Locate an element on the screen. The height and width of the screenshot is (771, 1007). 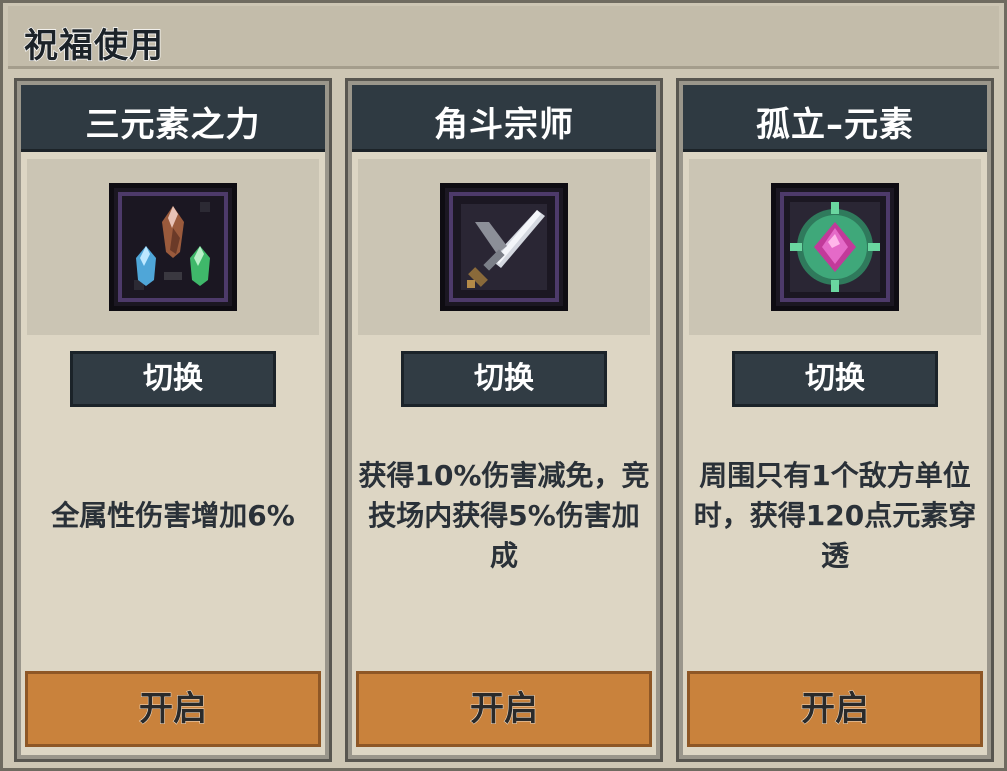
three-elements-crystals-icon is located at coordinates (173, 247).